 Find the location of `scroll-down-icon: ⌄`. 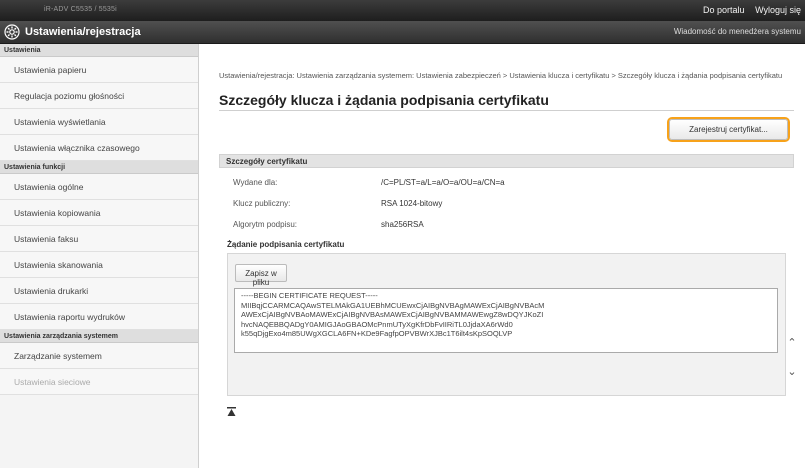

scroll-down-icon: ⌄ is located at coordinates (792, 372).